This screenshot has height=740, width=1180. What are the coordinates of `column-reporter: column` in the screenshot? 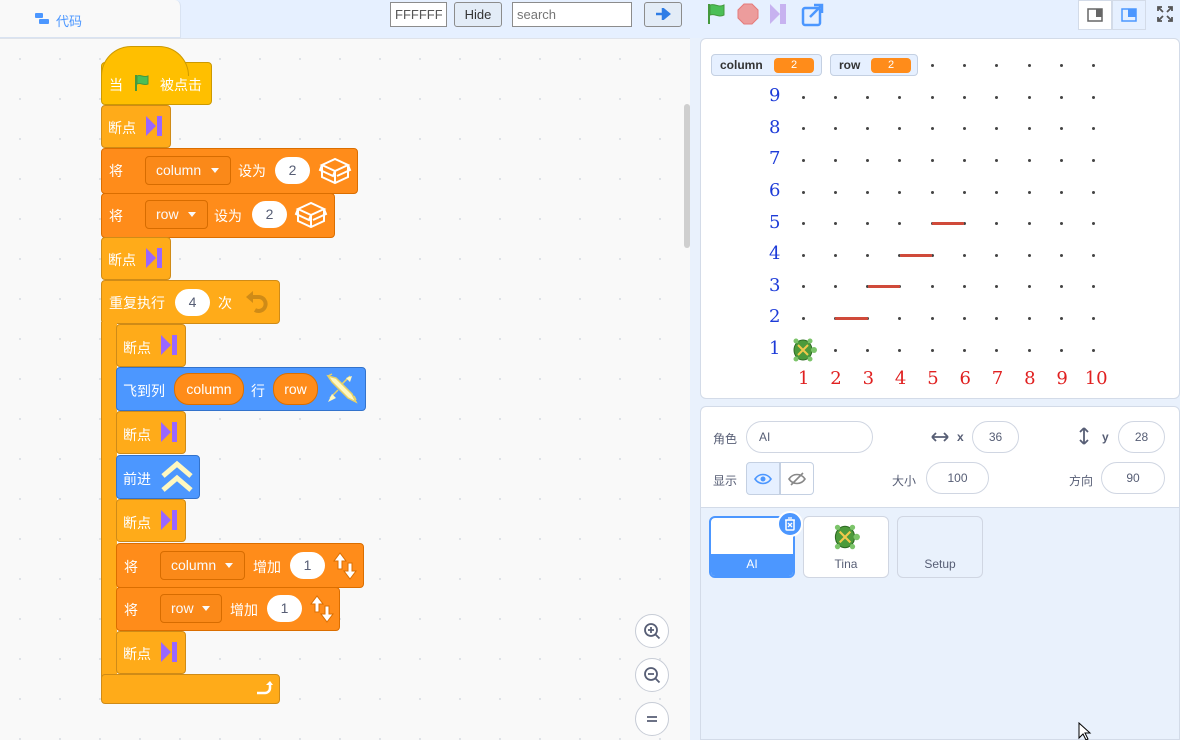 It's located at (209, 389).